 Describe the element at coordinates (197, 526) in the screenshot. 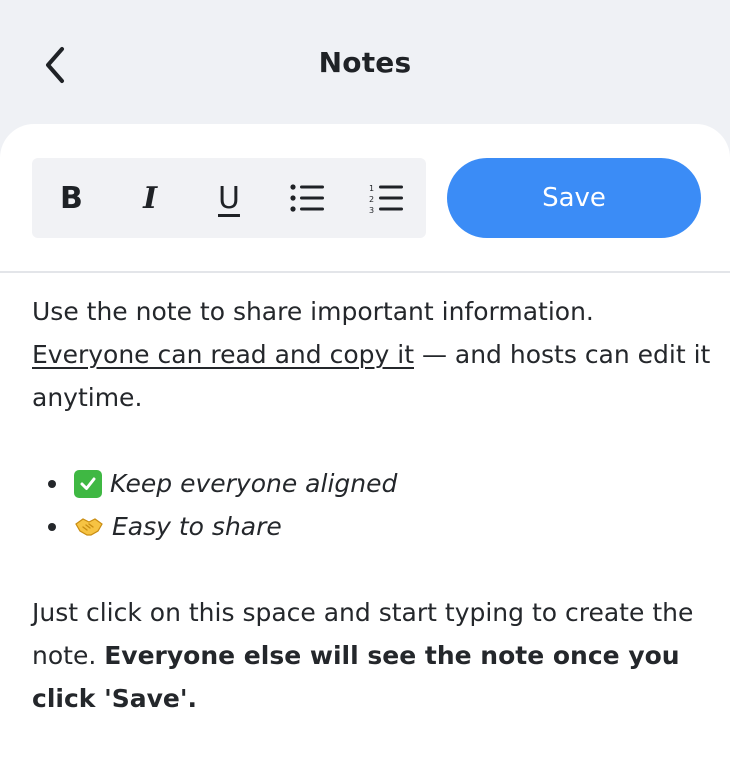

I see `list-item-text: Easy to share` at that location.